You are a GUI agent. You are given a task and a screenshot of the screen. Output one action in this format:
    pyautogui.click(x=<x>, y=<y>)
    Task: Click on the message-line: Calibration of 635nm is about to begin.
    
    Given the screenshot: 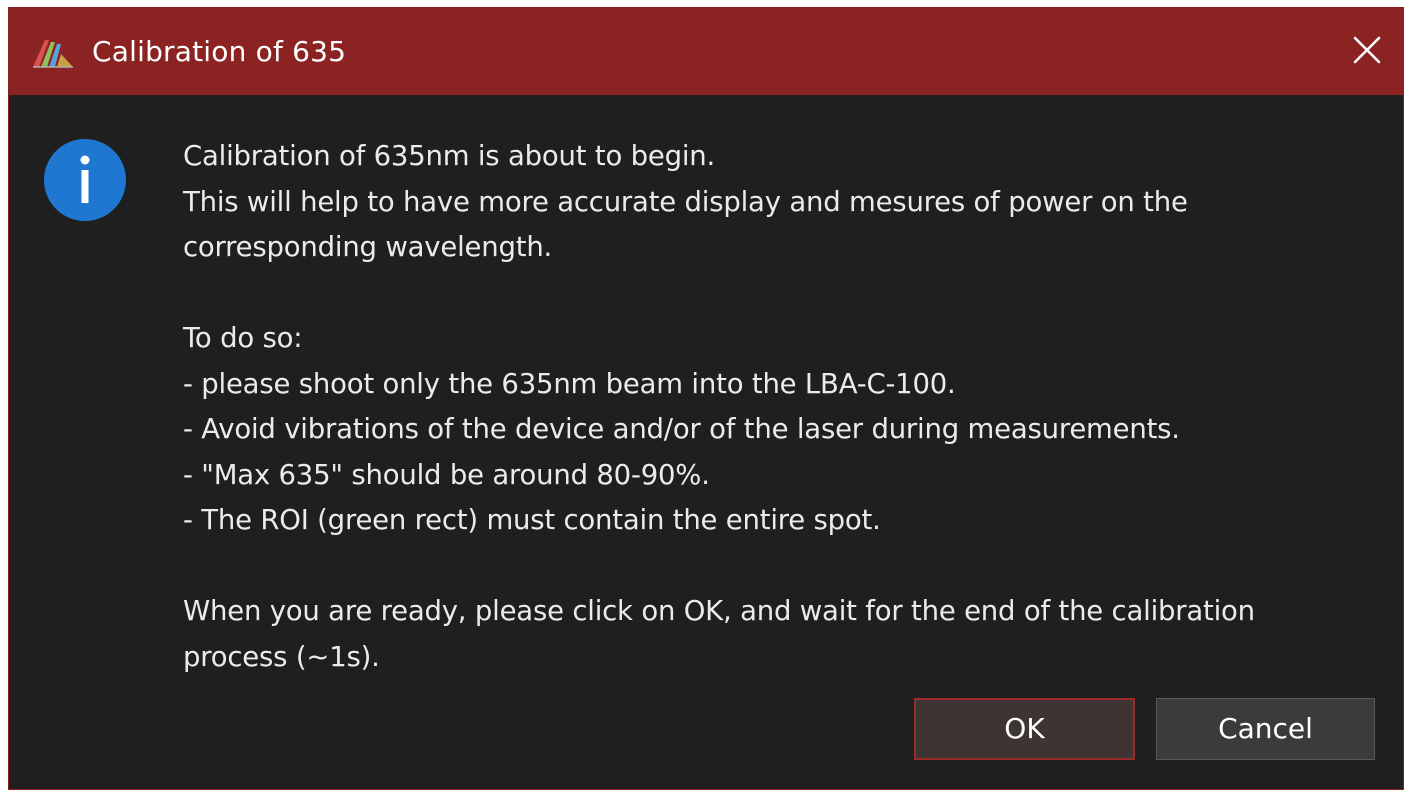 What is the action you would take?
    pyautogui.click(x=449, y=156)
    